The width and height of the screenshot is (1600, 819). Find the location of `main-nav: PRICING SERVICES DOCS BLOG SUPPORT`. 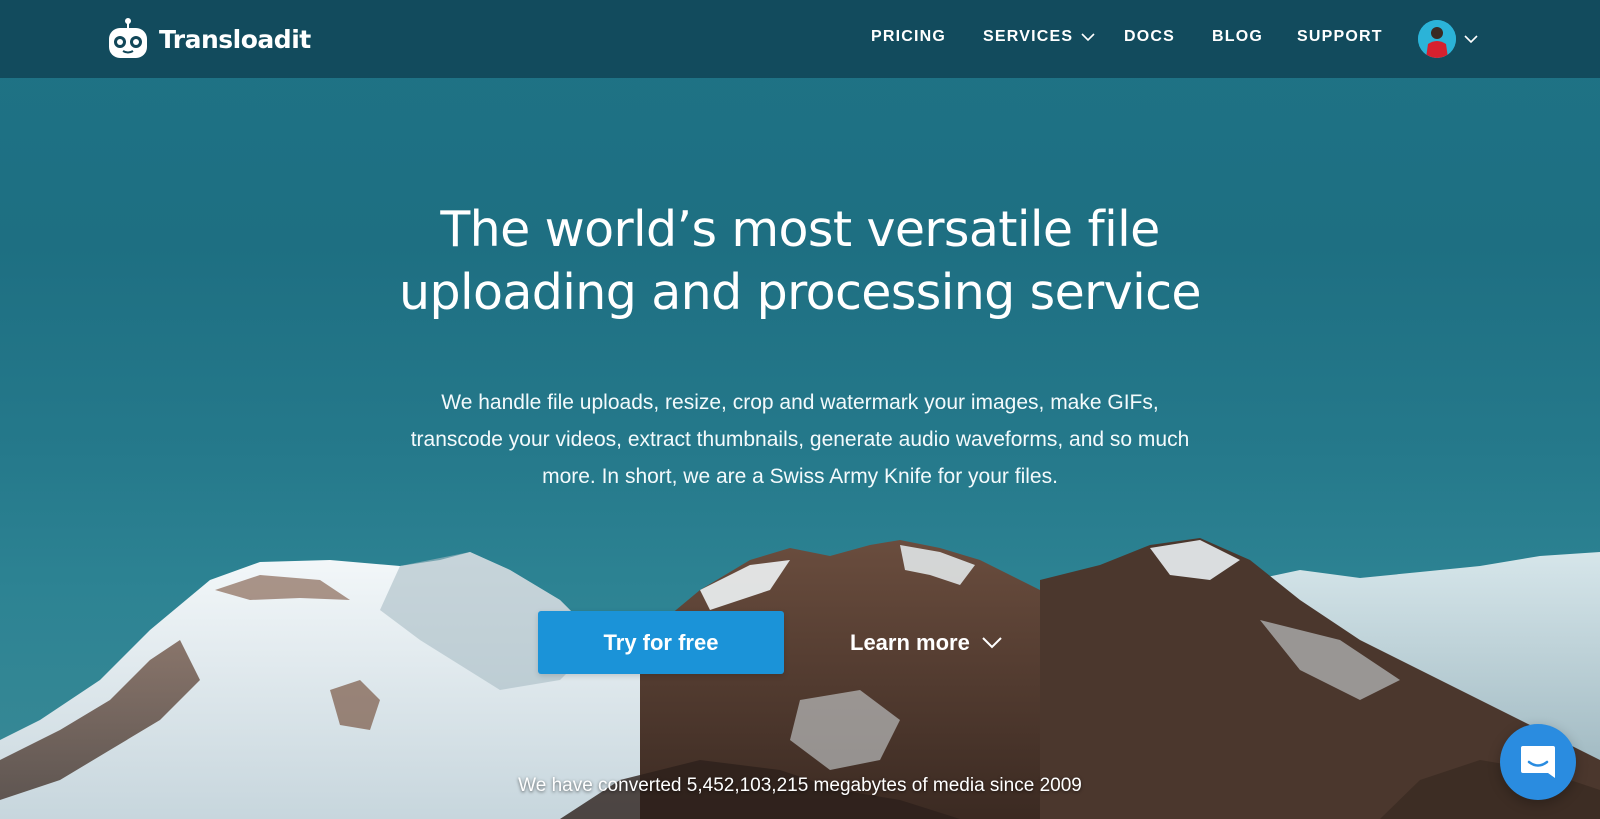

main-nav: PRICING SERVICES DOCS BLOG SUPPORT is located at coordinates (800, 39).